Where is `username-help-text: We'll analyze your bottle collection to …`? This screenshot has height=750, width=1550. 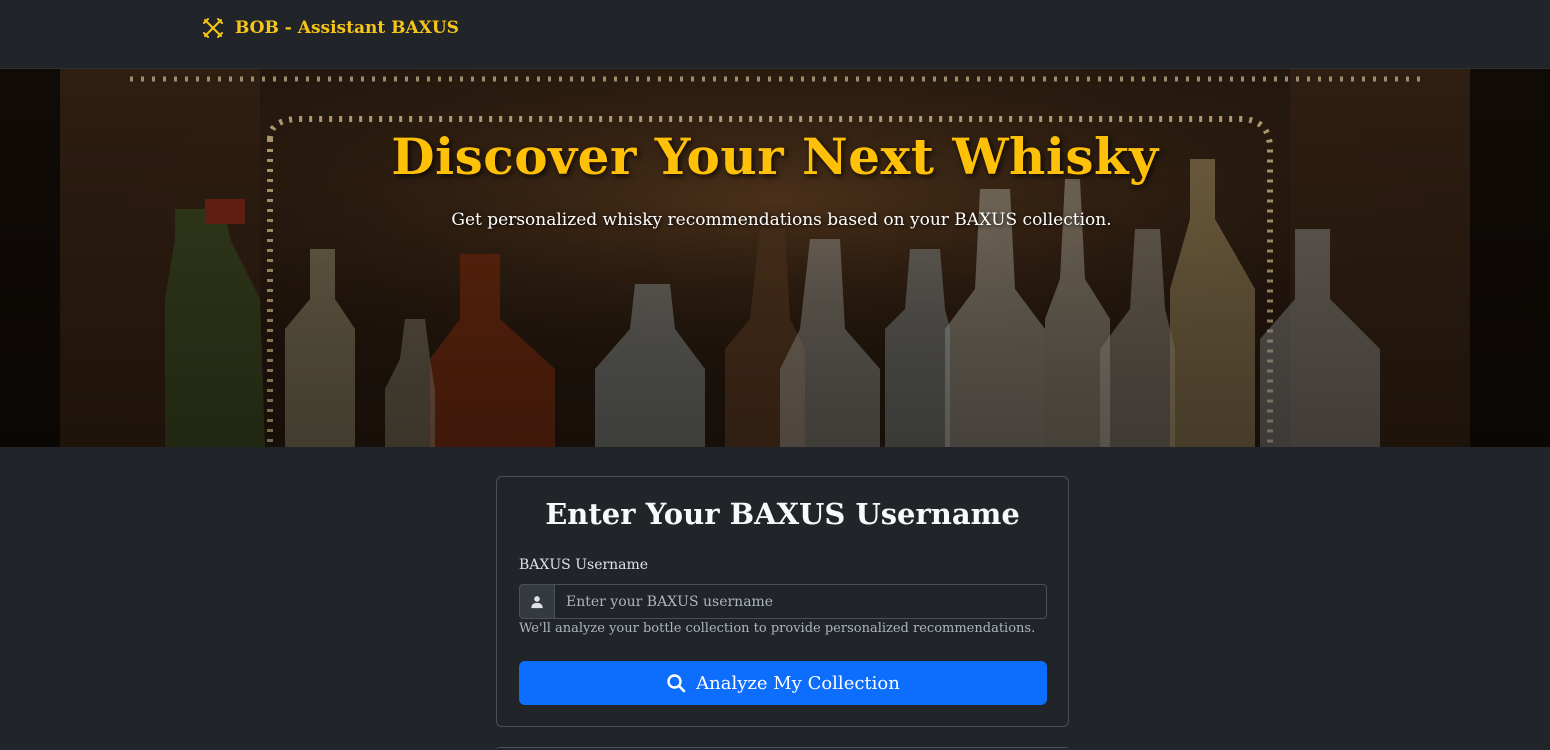
username-help-text: We'll analyze your bottle collection to … is located at coordinates (777, 628).